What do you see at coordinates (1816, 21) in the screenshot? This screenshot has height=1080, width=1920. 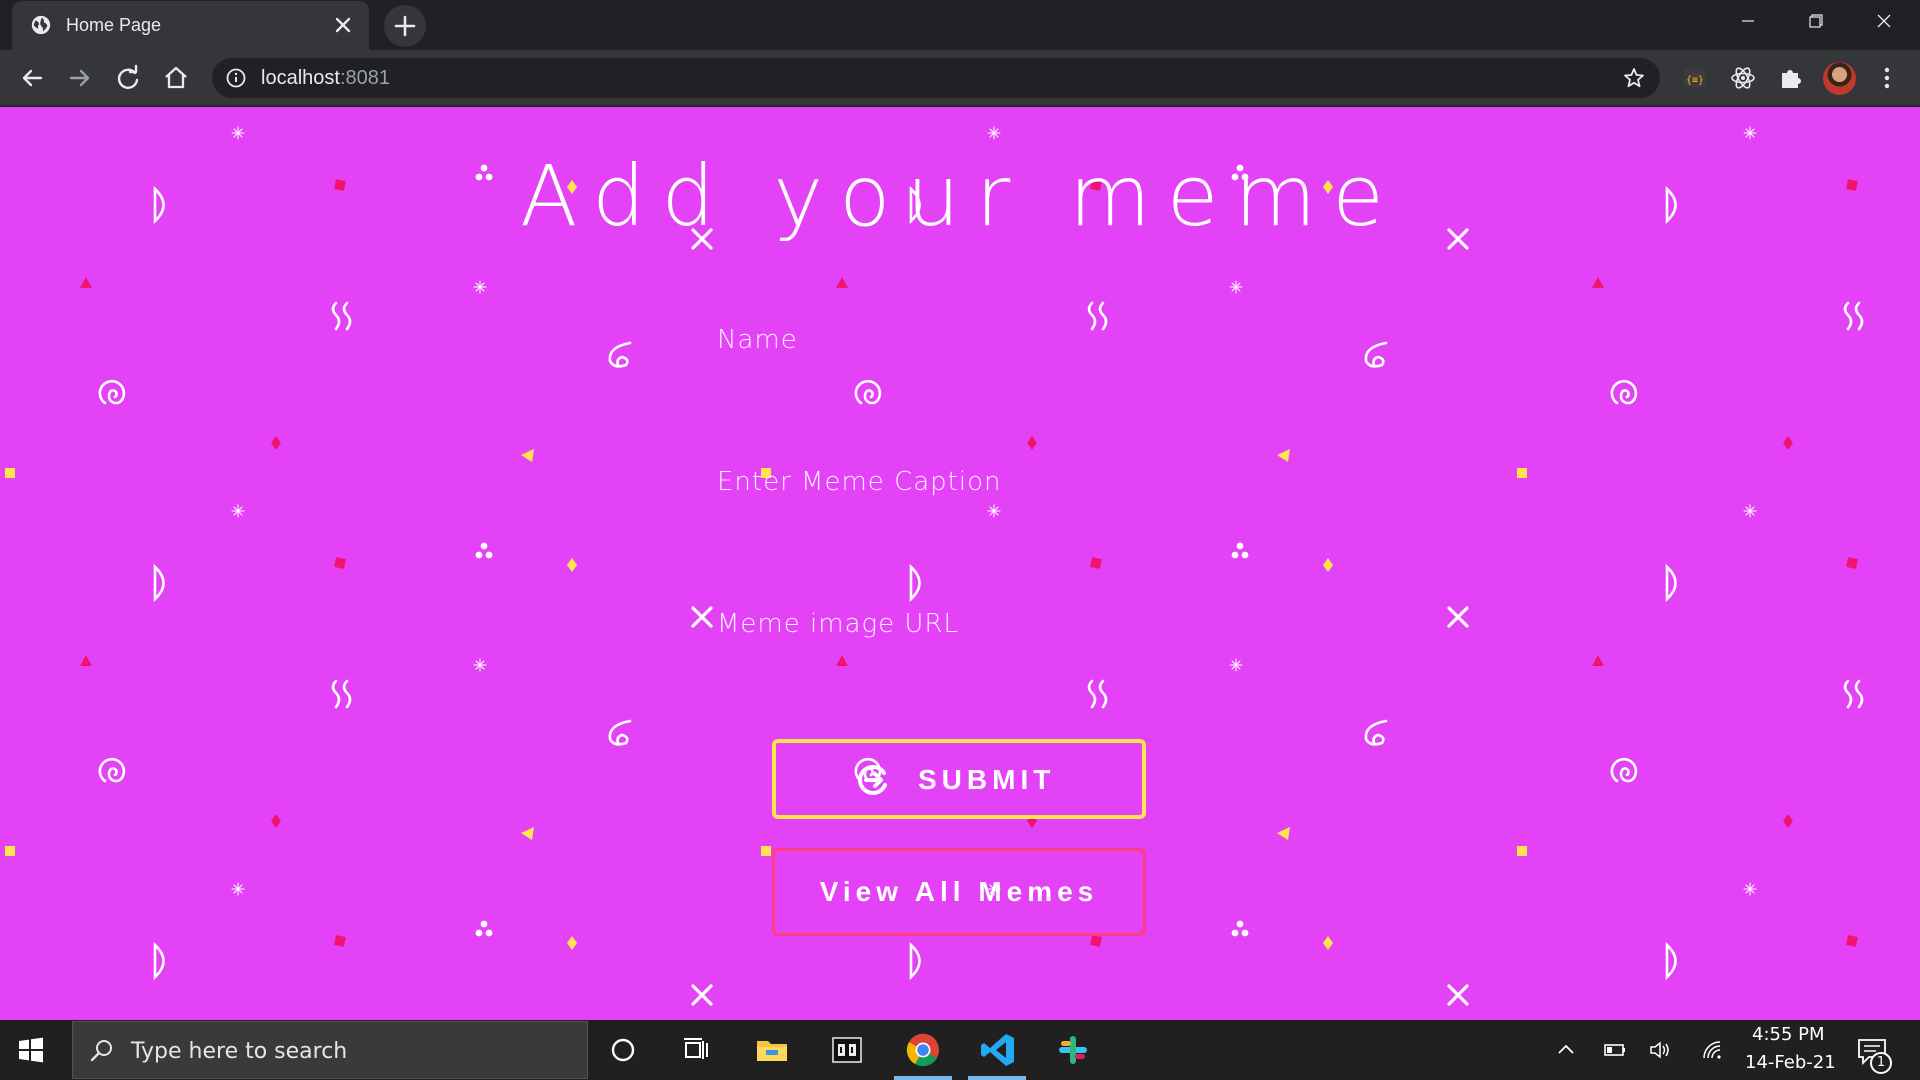 I see `restore-window-button` at bounding box center [1816, 21].